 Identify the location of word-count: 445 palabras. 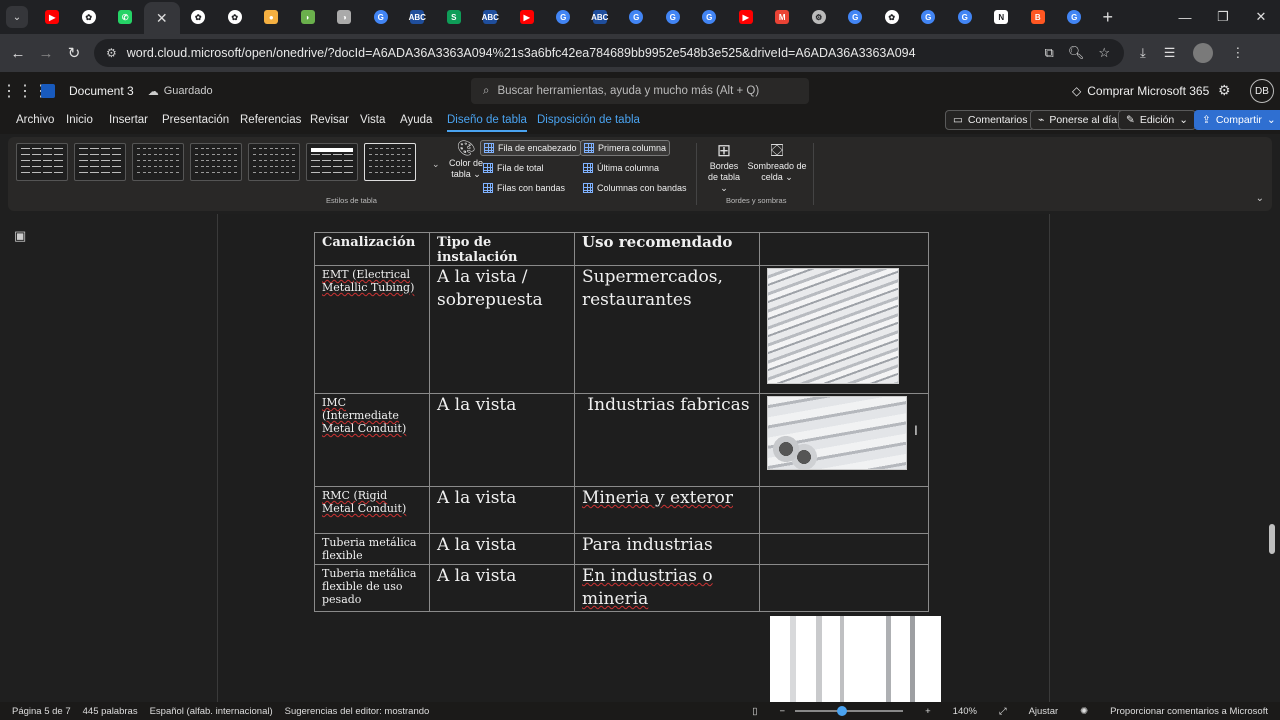
(110, 711).